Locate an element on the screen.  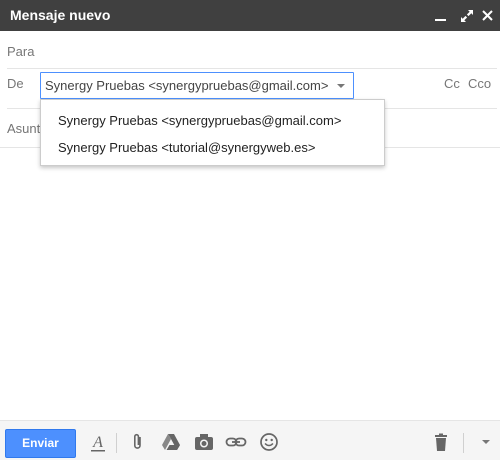
cc-link: Cc is located at coordinates (452, 83).